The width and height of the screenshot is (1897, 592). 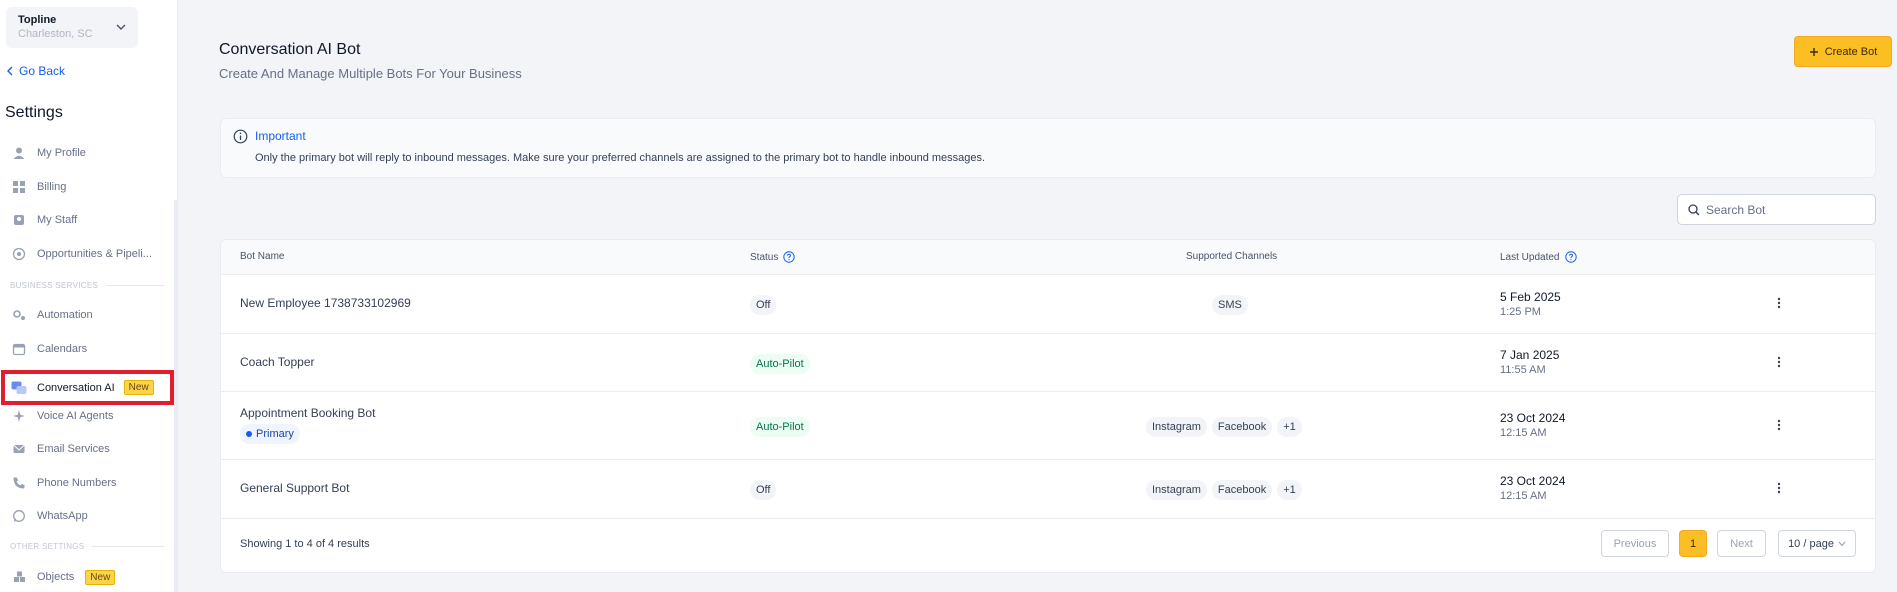 I want to click on updated-date: 5 Feb 2025, so click(x=1530, y=297).